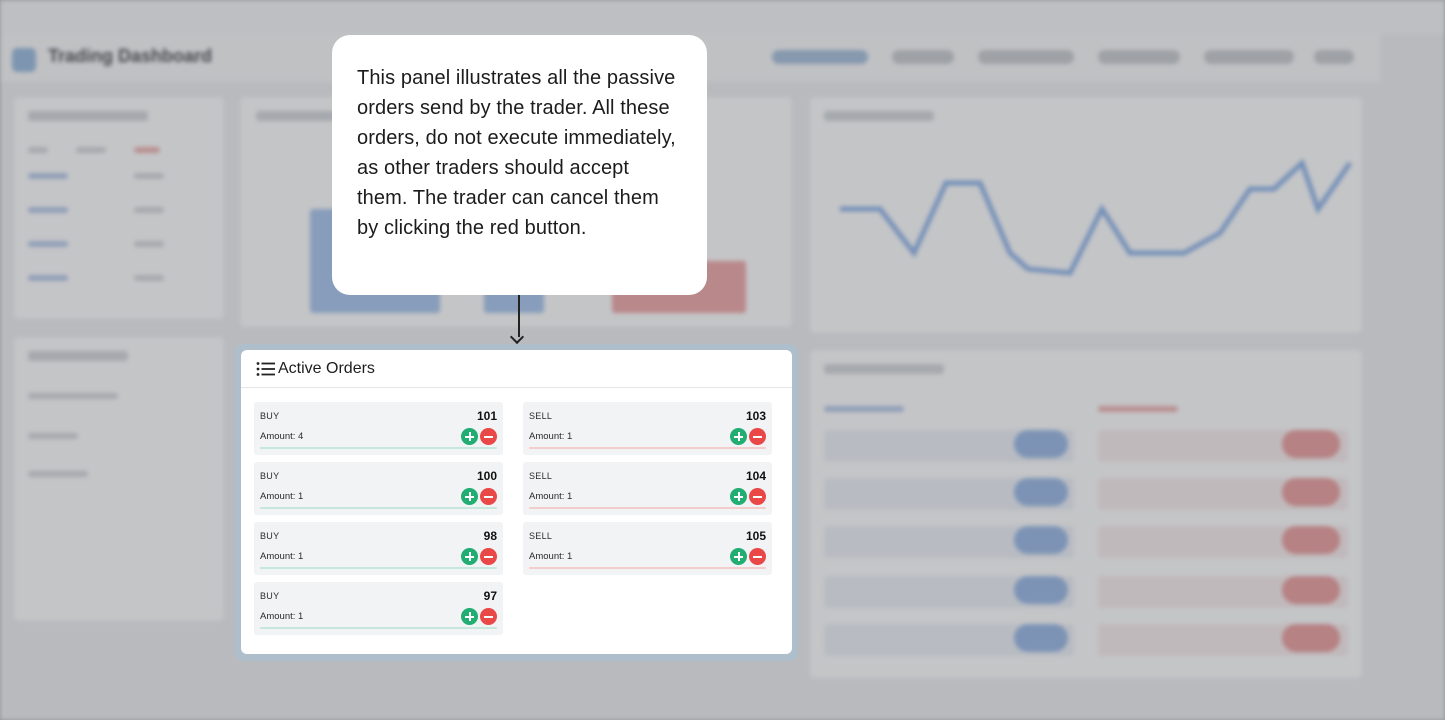  I want to click on panel-header: Active Orders, so click(516, 369).